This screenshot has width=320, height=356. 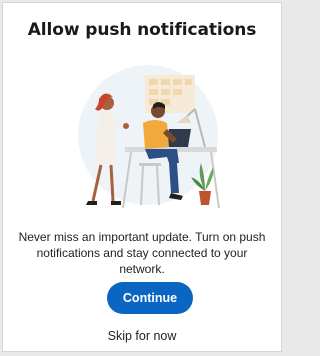 I want to click on skip-for-now-link: Skip for now, so click(x=142, y=336).